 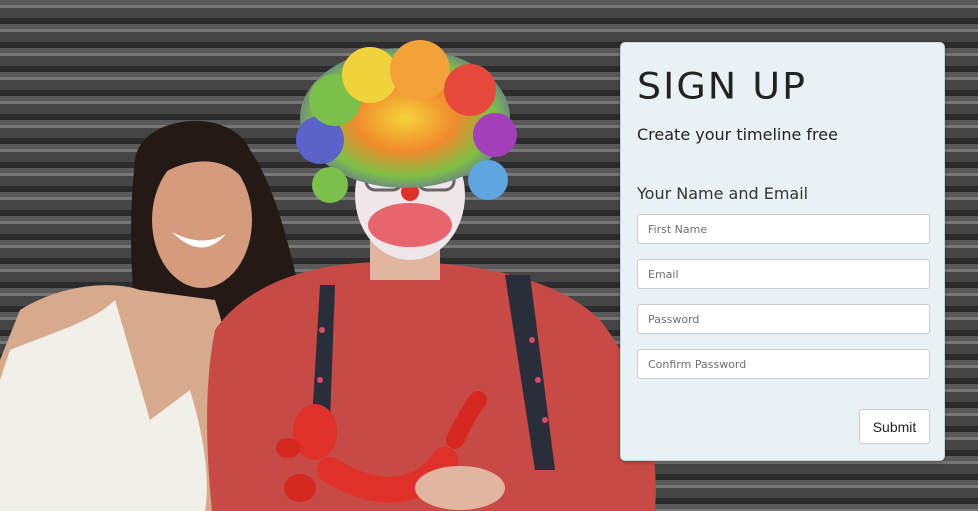 What do you see at coordinates (783, 364) in the screenshot?
I see `confirm-password-field` at bounding box center [783, 364].